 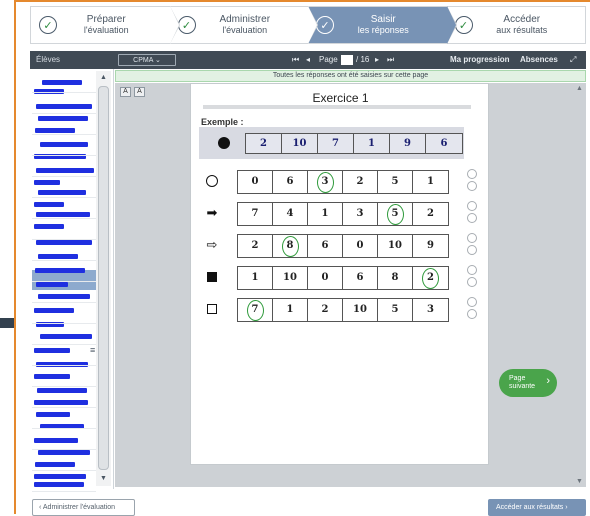 I want to click on answer-cell: 4, so click(x=290, y=214).